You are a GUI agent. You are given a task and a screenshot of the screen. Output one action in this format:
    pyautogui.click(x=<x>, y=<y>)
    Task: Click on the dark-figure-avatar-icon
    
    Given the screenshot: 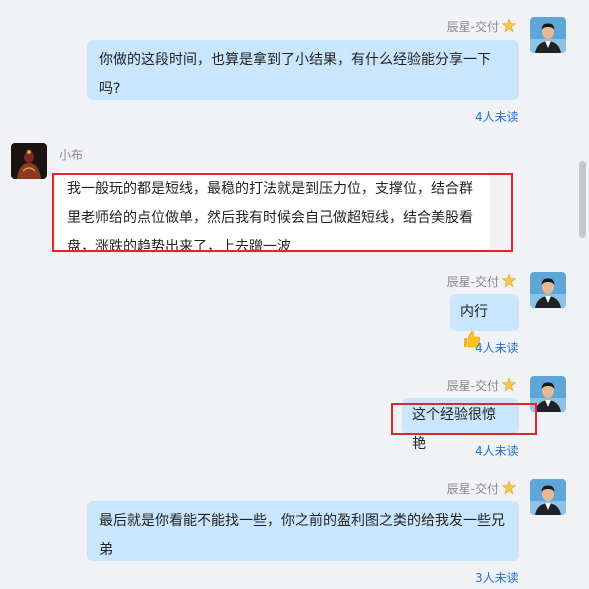 What is the action you would take?
    pyautogui.click(x=29, y=161)
    